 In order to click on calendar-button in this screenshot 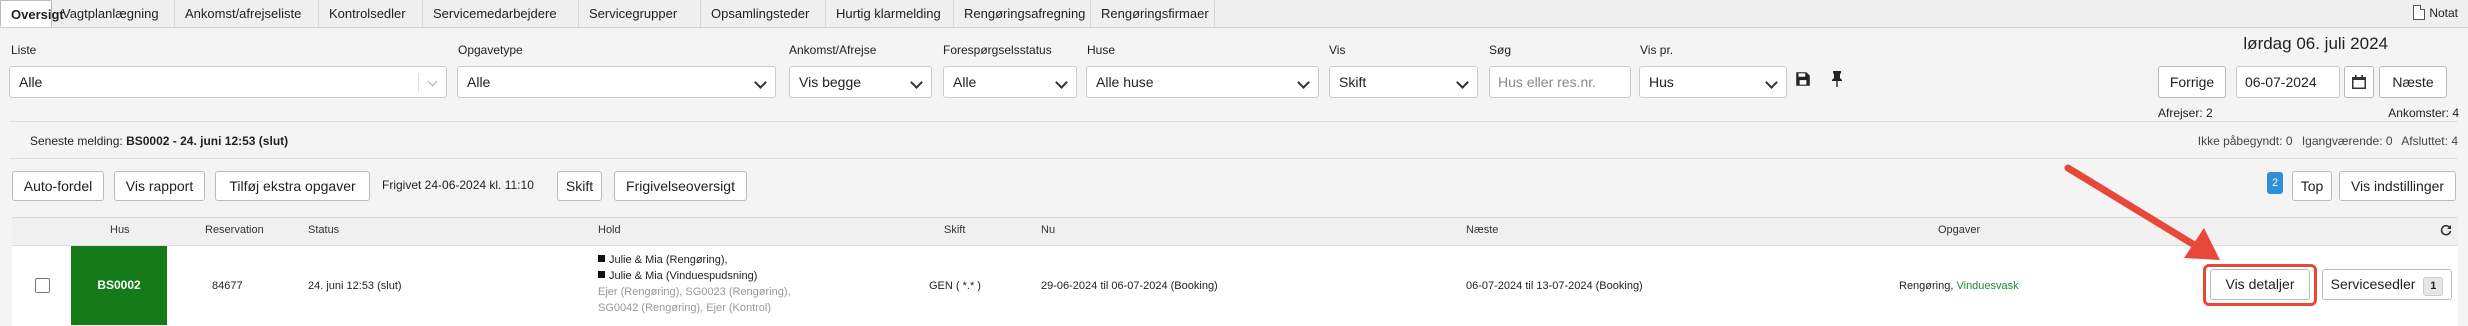, I will do `click(2359, 82)`.